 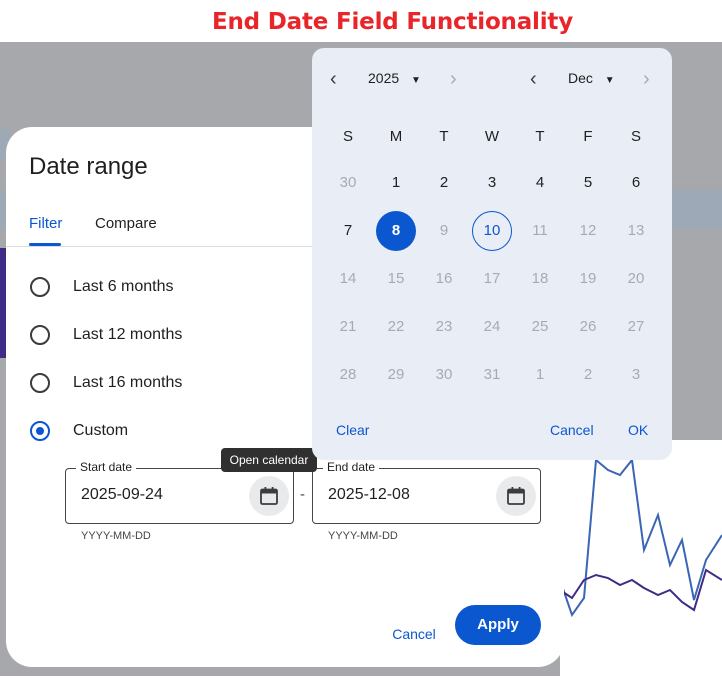 What do you see at coordinates (88, 166) in the screenshot?
I see `dialog-title: Date range` at bounding box center [88, 166].